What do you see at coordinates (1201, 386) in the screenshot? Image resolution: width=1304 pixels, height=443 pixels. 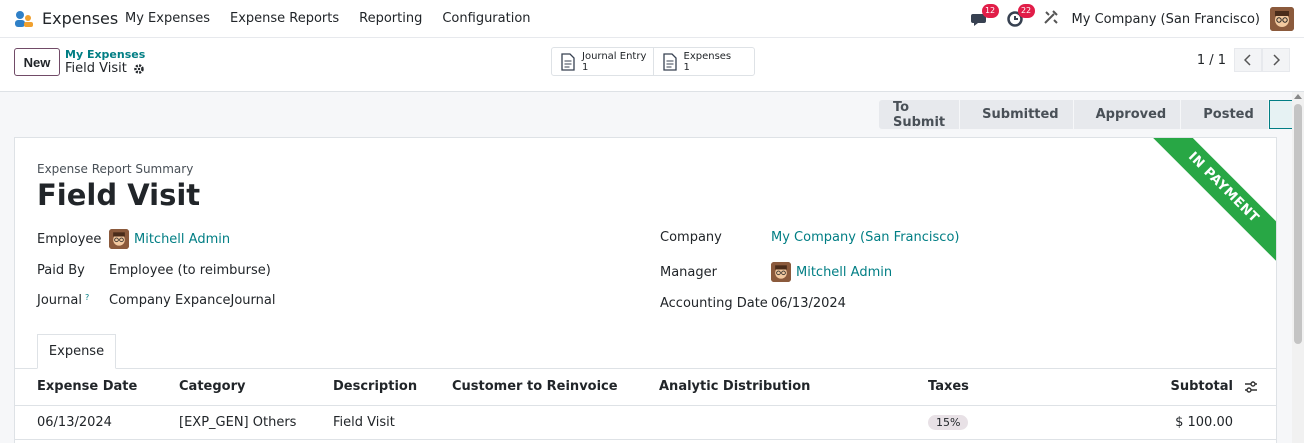 I see `col-subtotal: Subtotal` at bounding box center [1201, 386].